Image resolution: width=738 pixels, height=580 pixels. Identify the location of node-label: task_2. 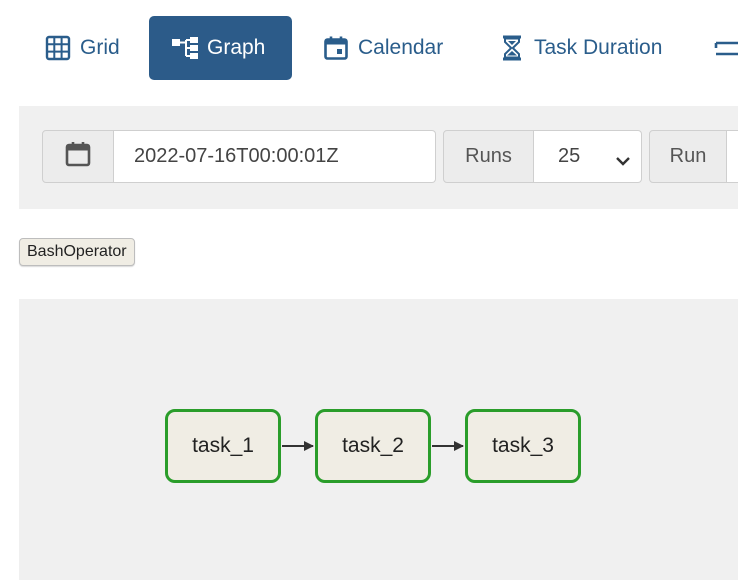
(373, 445).